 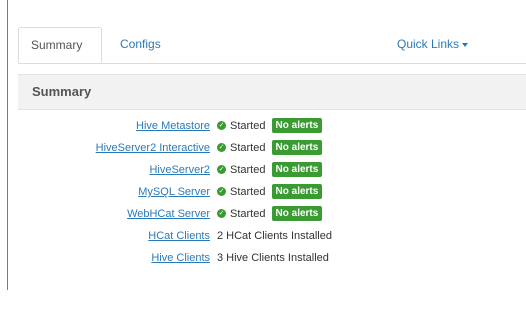 I want to click on component-link-hiveserver2-interactive: HiveServer2 Interactive, so click(x=153, y=148).